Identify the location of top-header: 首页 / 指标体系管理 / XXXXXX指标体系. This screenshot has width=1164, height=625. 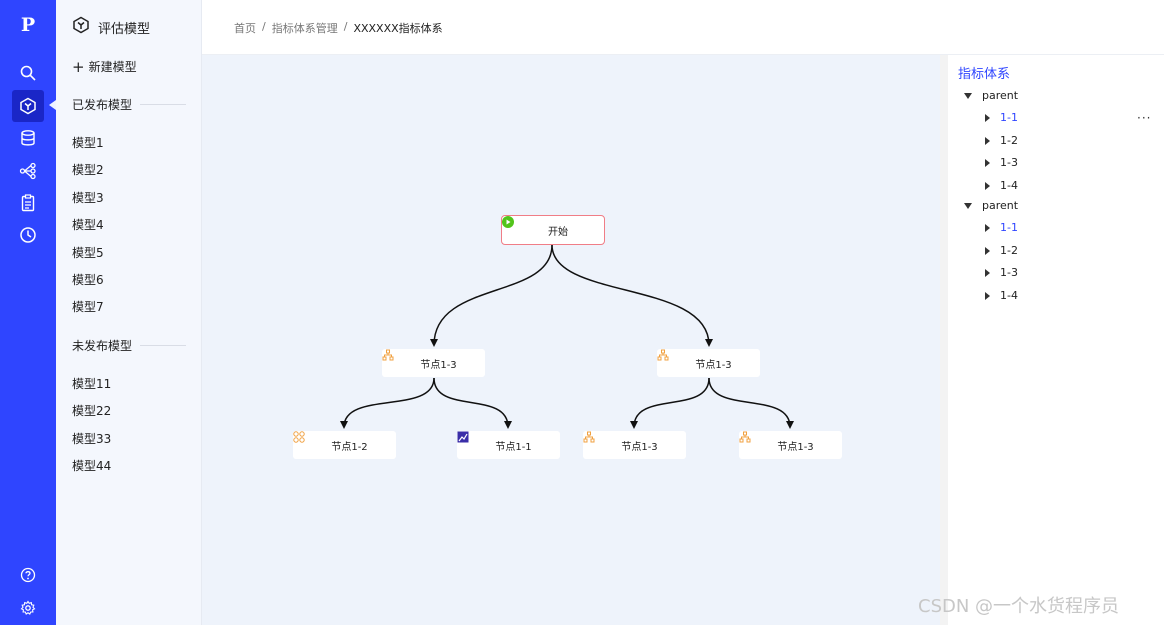
(683, 27).